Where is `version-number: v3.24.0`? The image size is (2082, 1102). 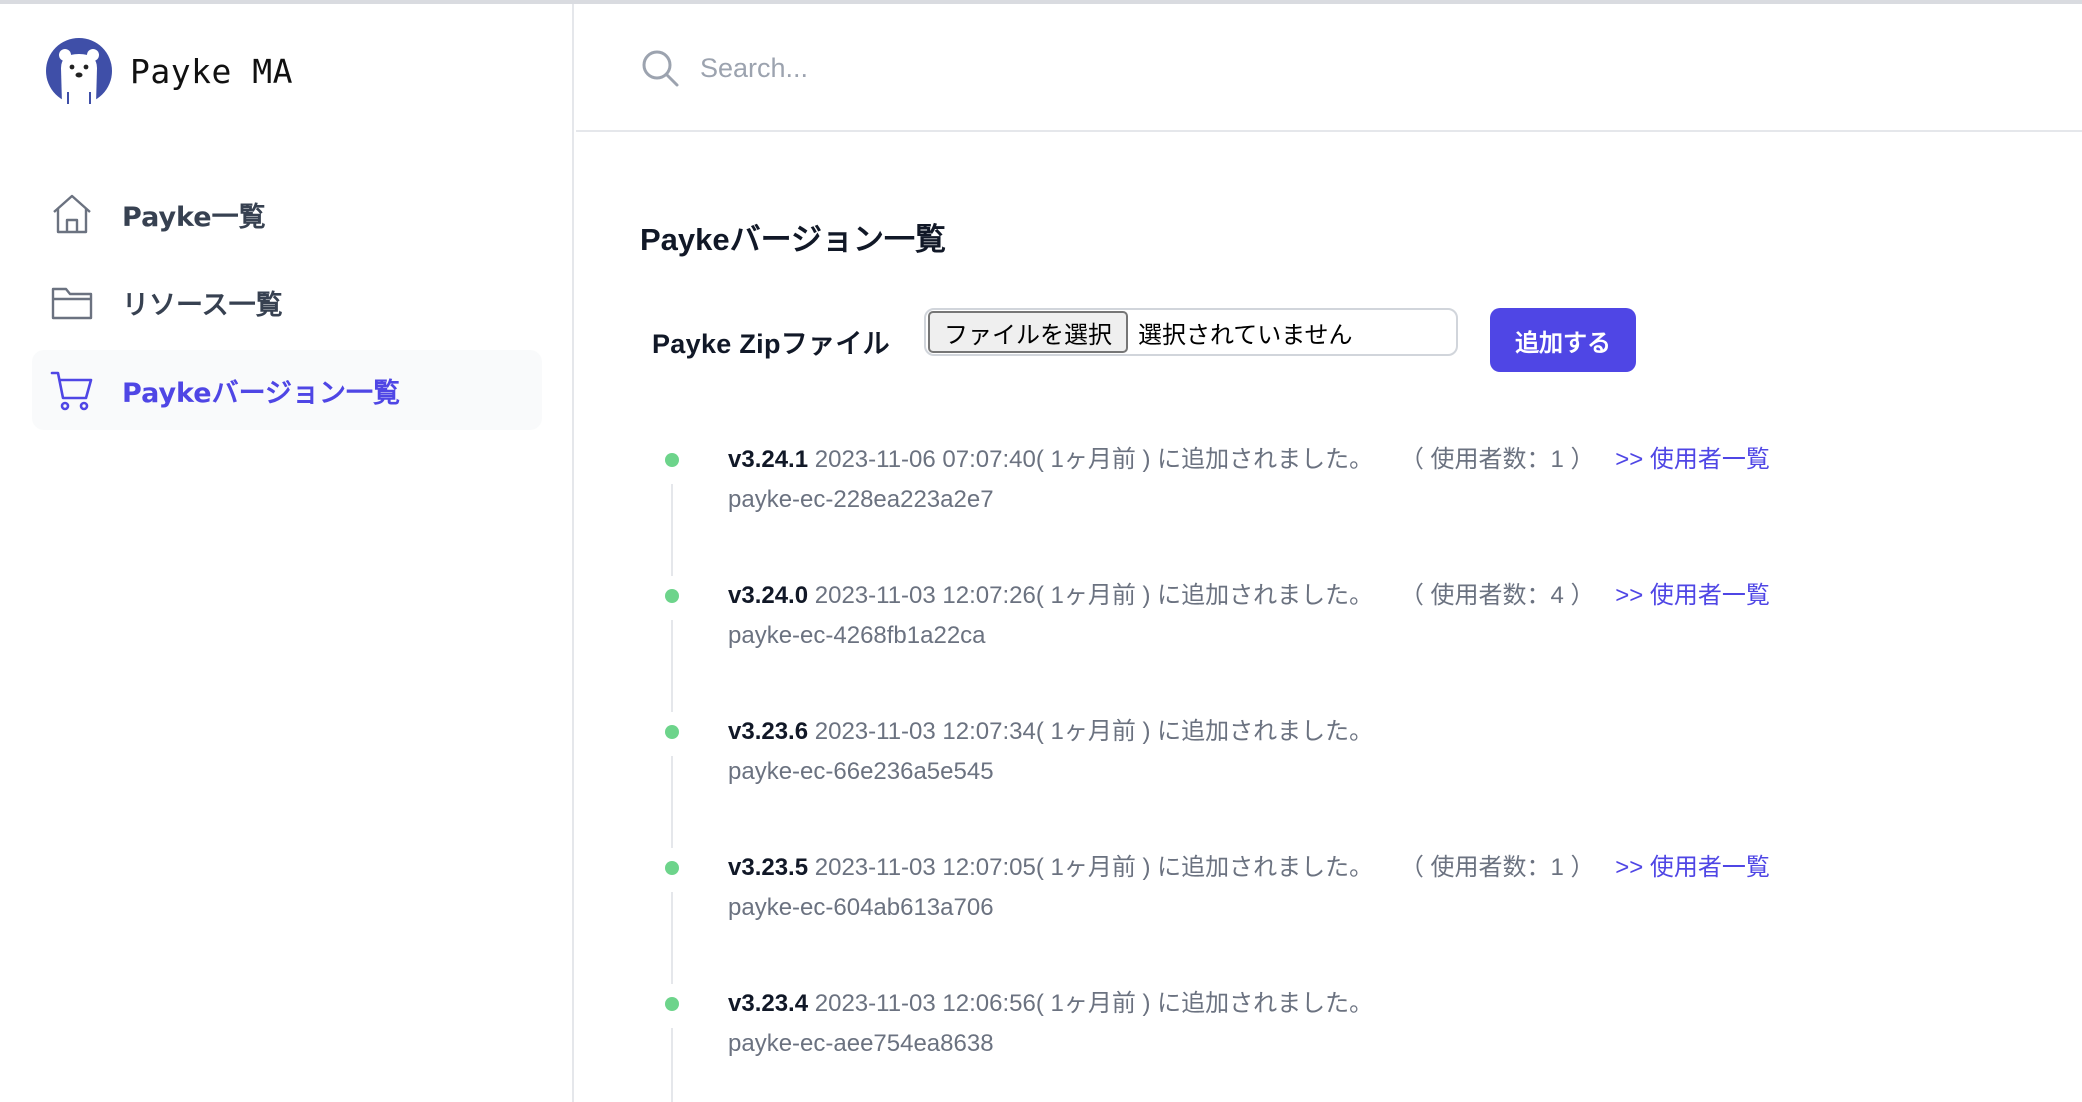 version-number: v3.24.0 is located at coordinates (768, 595).